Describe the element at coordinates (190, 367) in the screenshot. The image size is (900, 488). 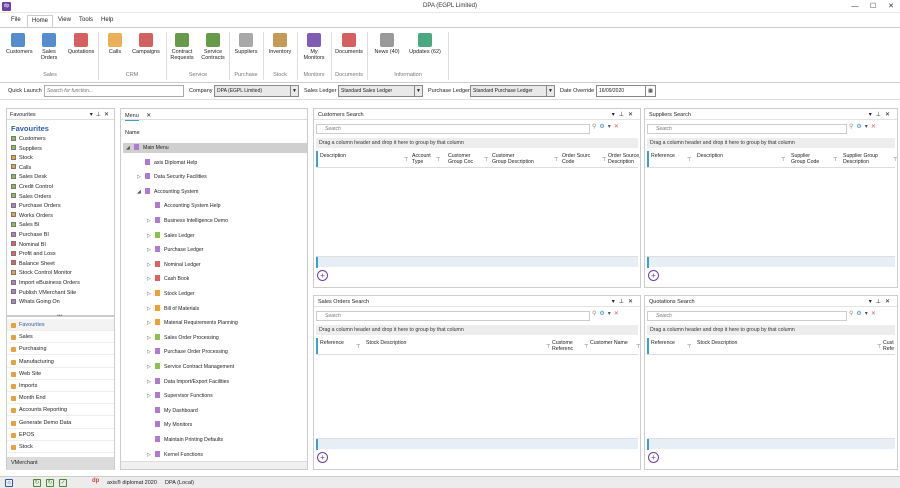
I see `menu-tree-item: ▷ Service Contract Management` at that location.